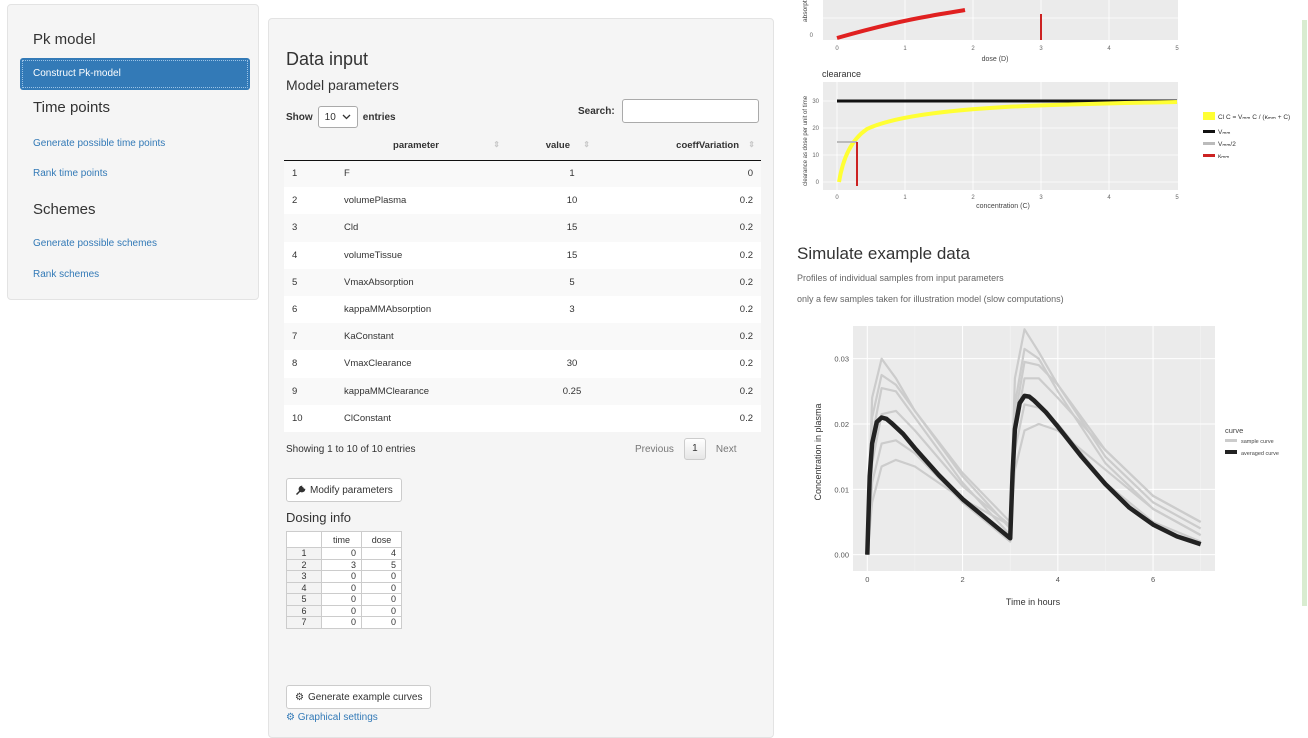  I want to click on y-axis-label: Concentration in plasma, so click(818, 451).